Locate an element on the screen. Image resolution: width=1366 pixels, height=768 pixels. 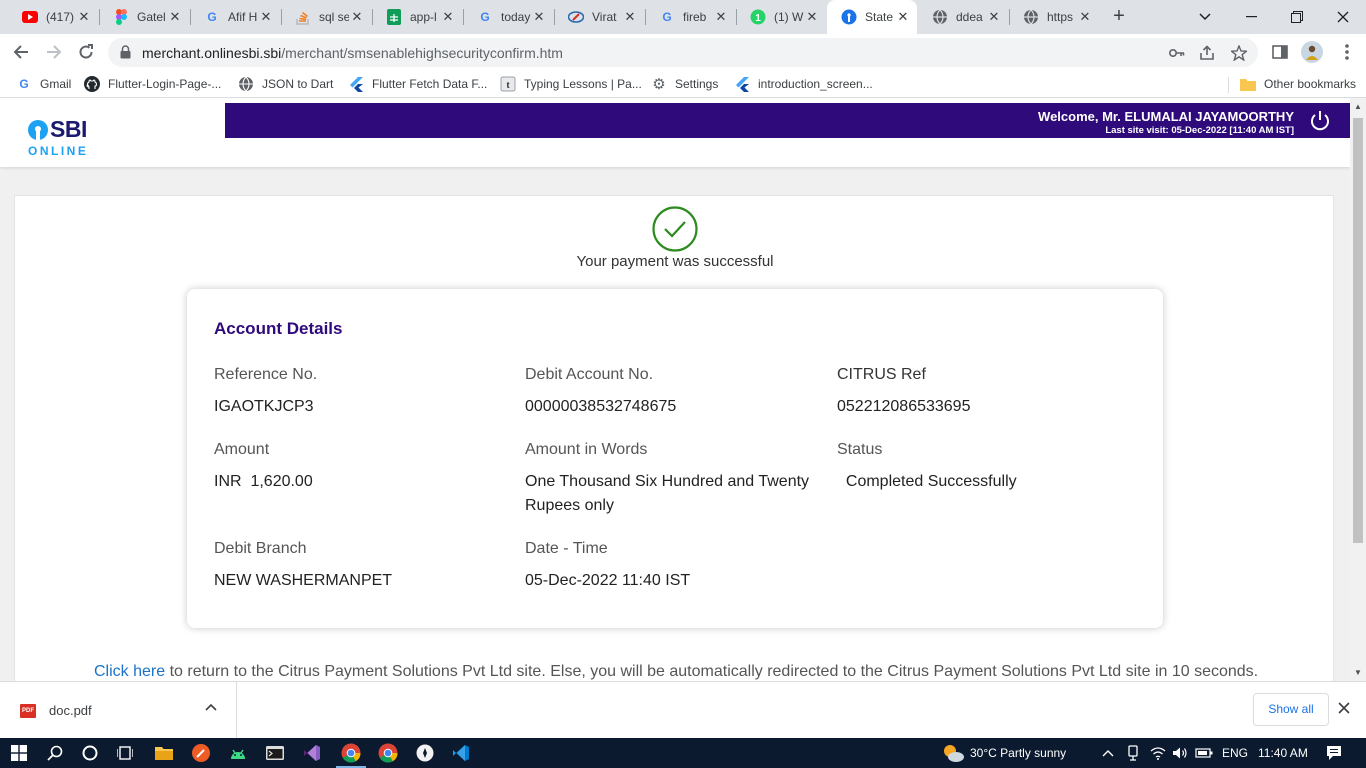
key-icon is located at coordinates (1177, 53).